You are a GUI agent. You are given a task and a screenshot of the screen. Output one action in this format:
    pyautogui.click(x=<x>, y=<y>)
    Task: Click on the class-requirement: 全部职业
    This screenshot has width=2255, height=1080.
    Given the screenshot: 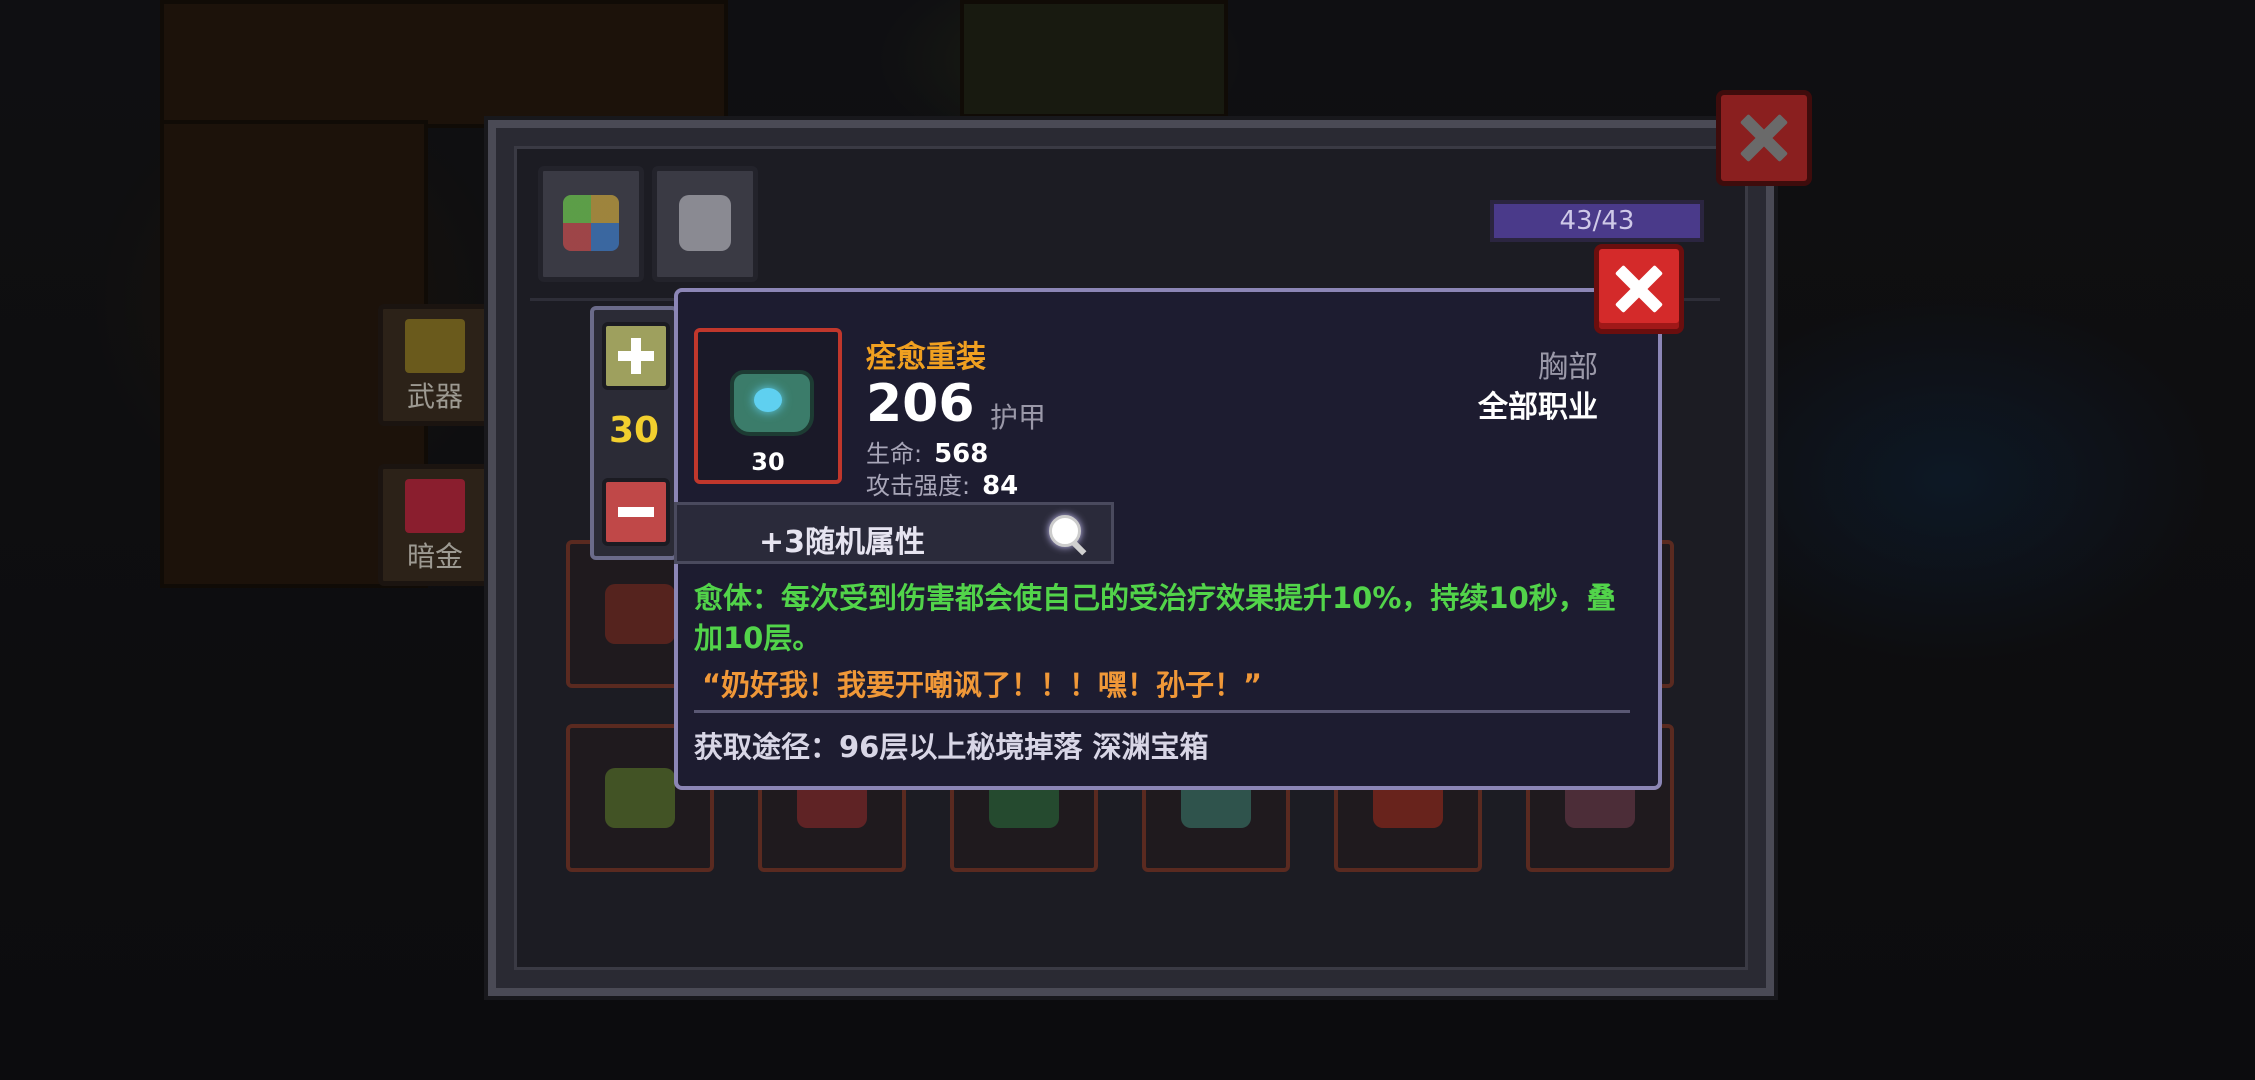 What is the action you would take?
    pyautogui.click(x=1538, y=407)
    